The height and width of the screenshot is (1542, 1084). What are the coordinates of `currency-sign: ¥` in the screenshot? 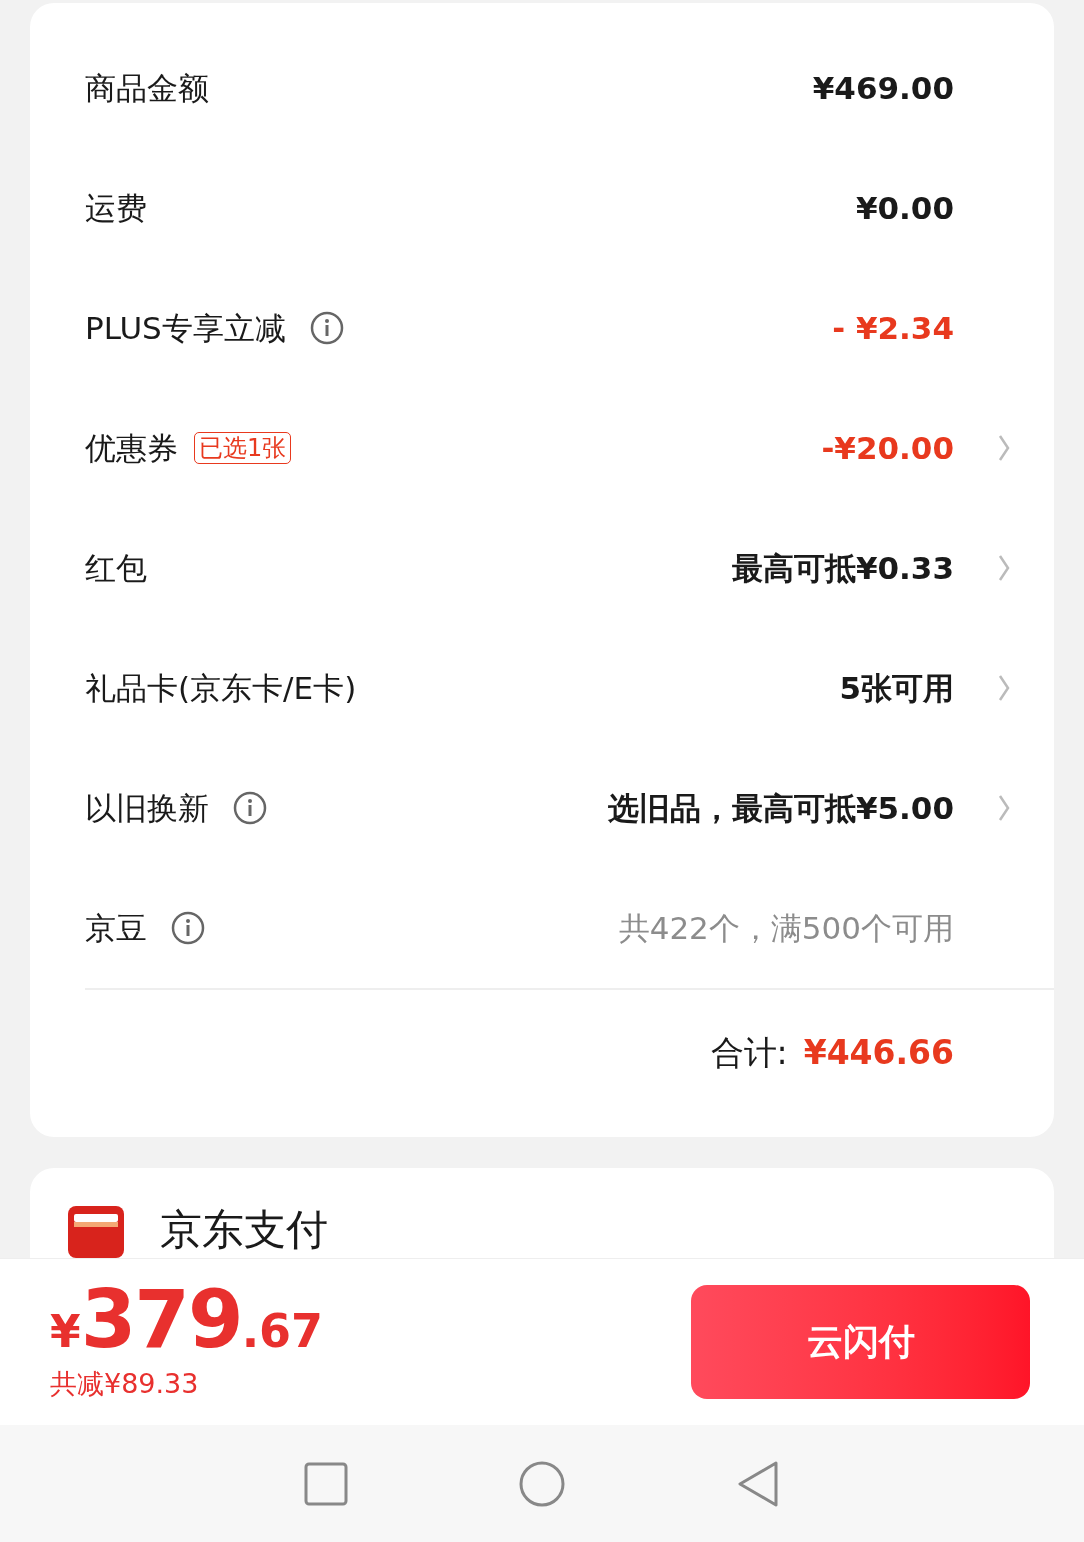 It's located at (65, 1331).